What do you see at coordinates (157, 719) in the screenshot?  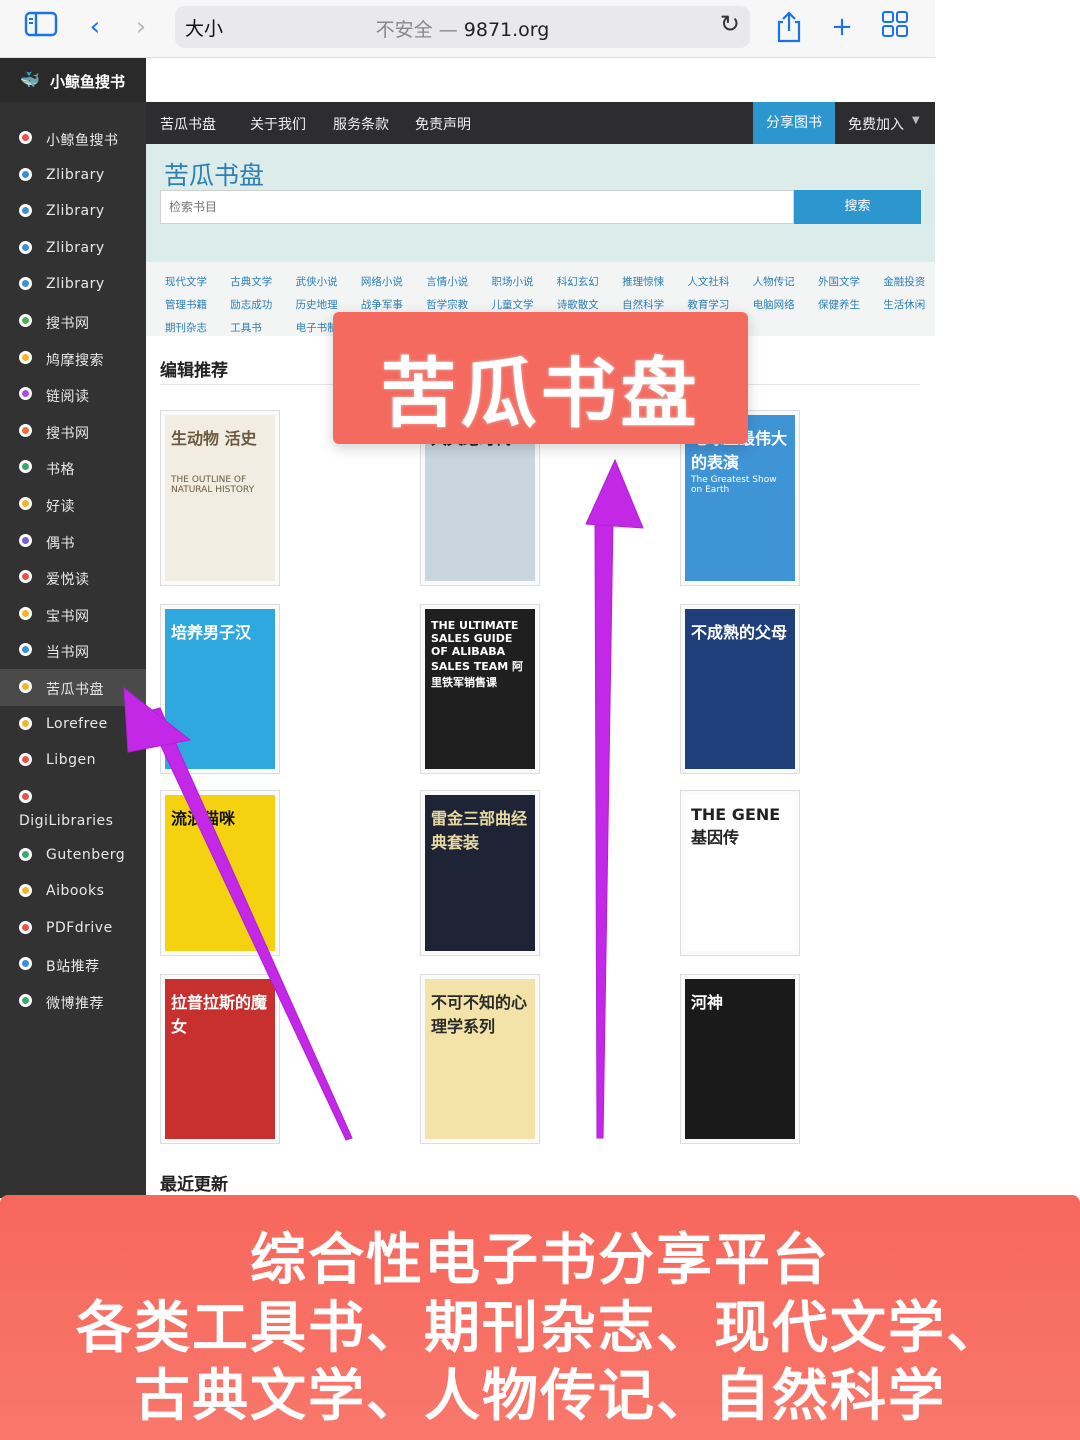 I see `arrow-head-left` at bounding box center [157, 719].